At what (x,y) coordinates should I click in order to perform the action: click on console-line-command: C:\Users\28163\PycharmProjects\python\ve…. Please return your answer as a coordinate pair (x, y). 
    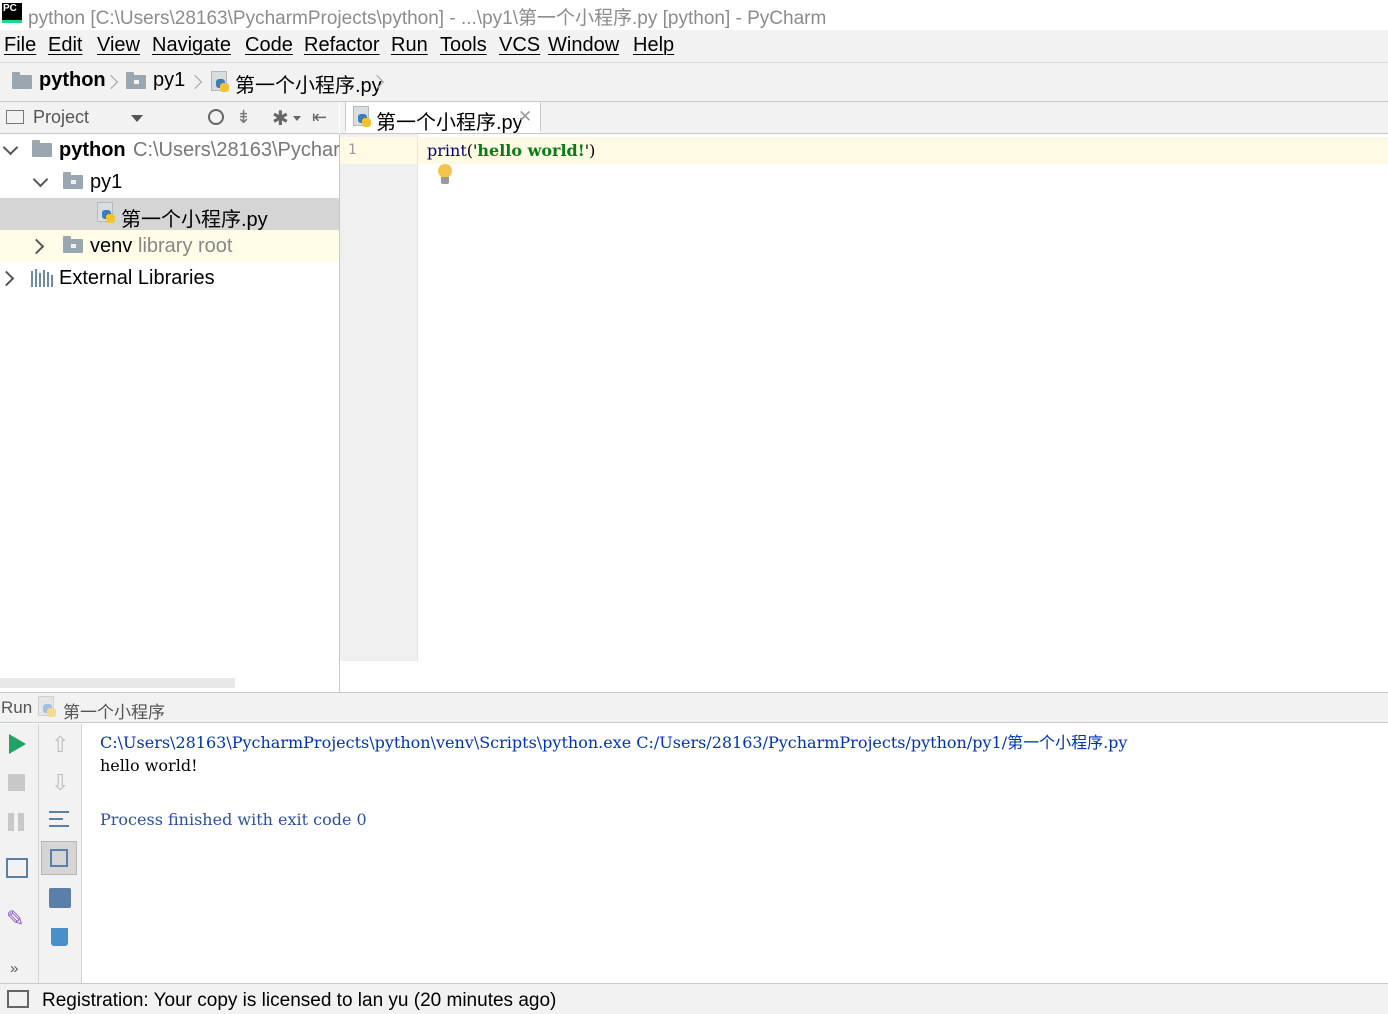
    Looking at the image, I should click on (614, 742).